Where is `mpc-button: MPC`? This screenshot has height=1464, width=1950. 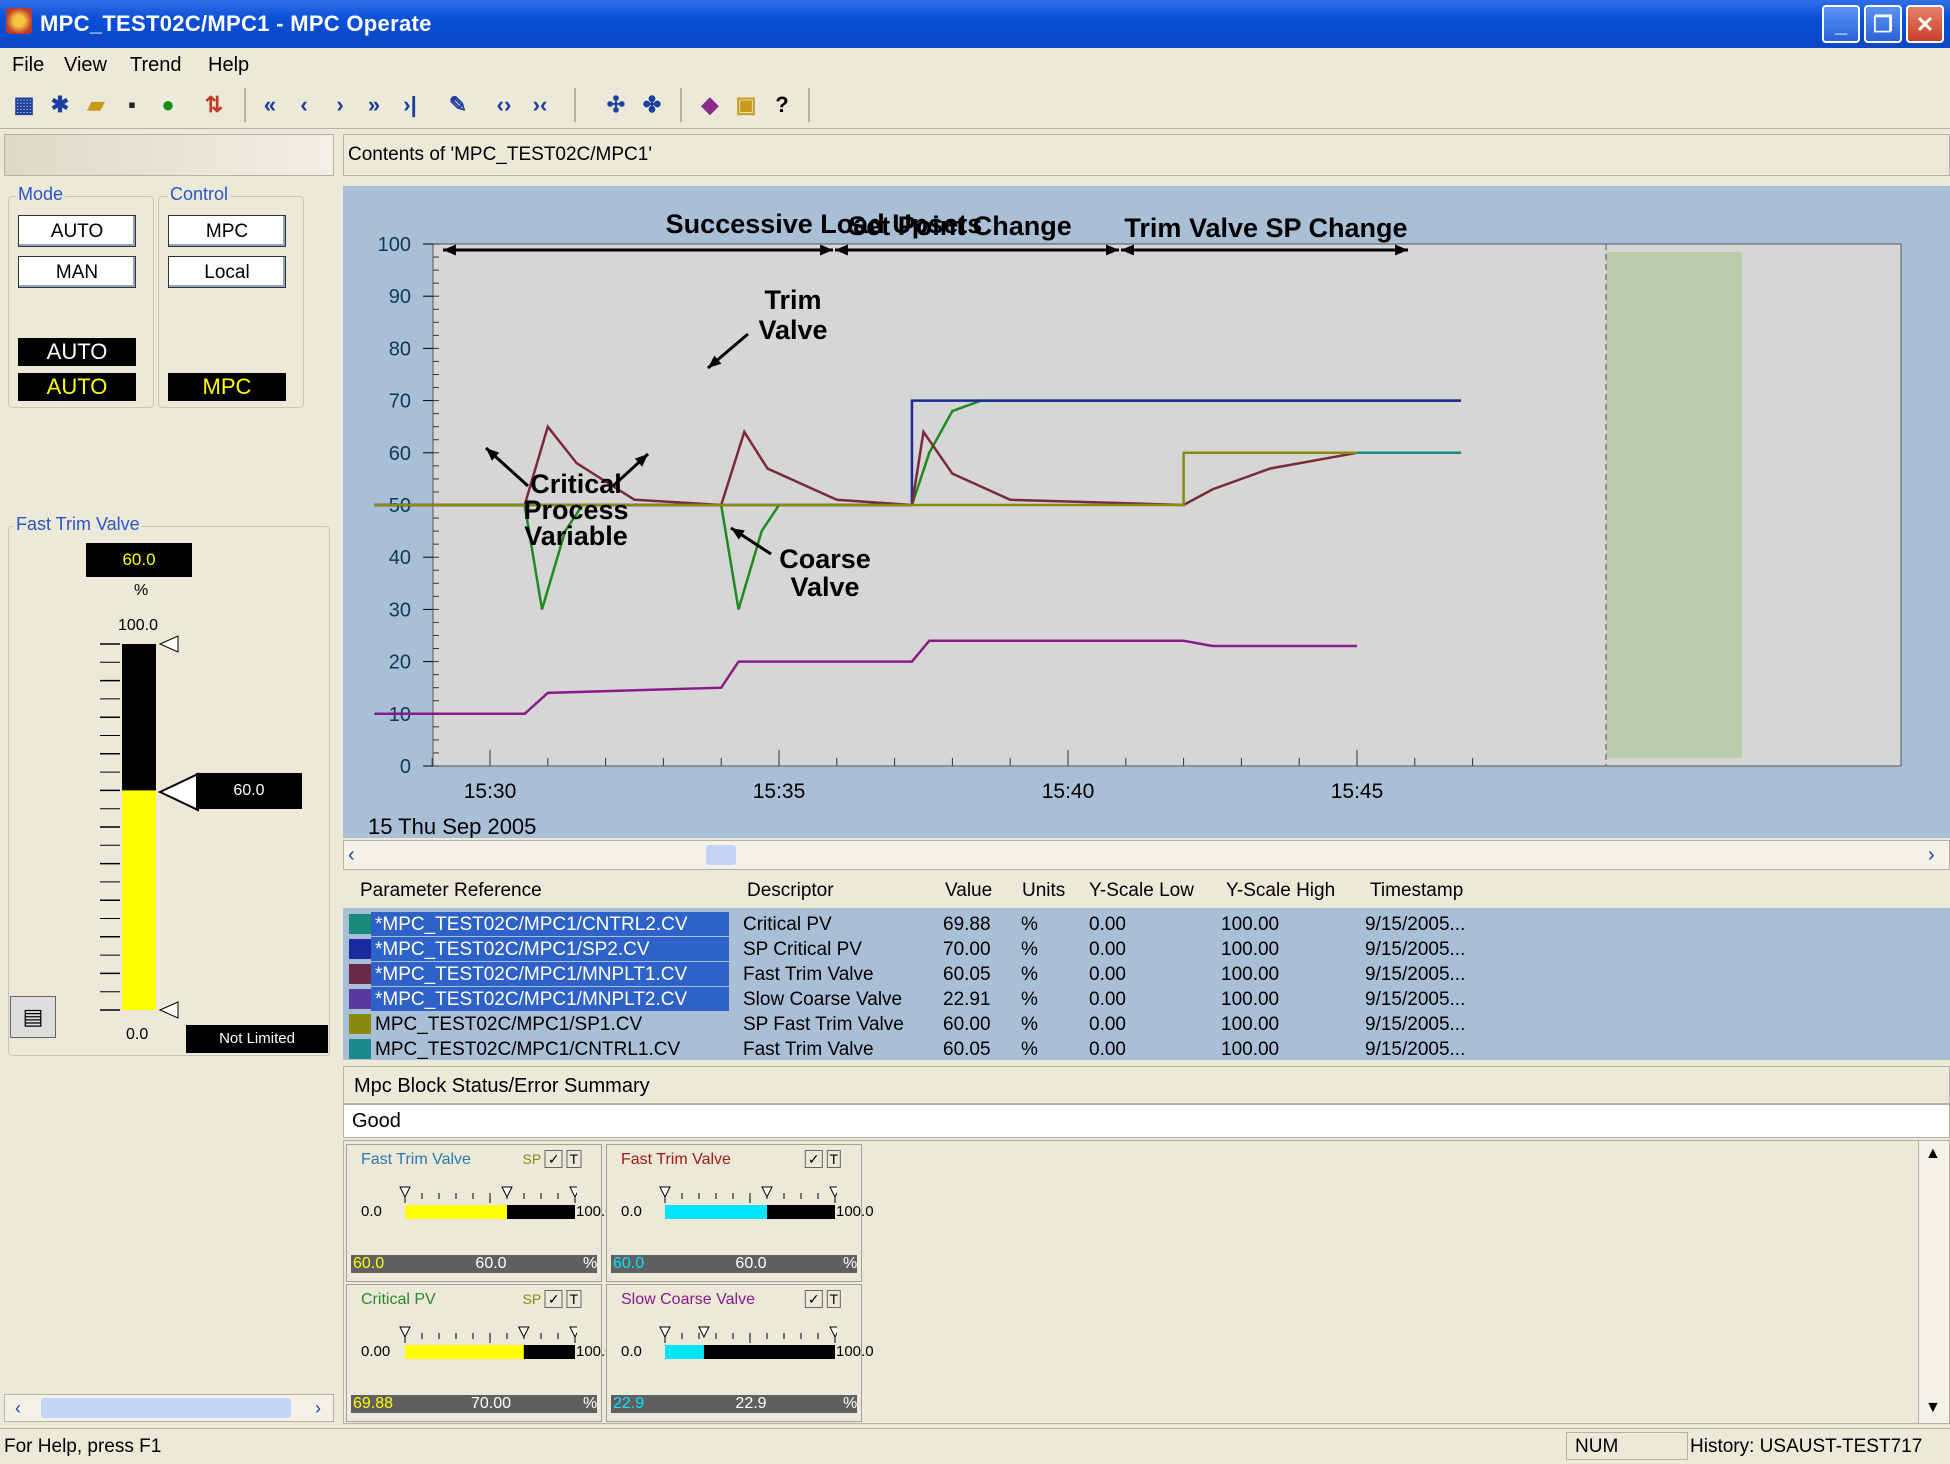 mpc-button: MPC is located at coordinates (227, 231).